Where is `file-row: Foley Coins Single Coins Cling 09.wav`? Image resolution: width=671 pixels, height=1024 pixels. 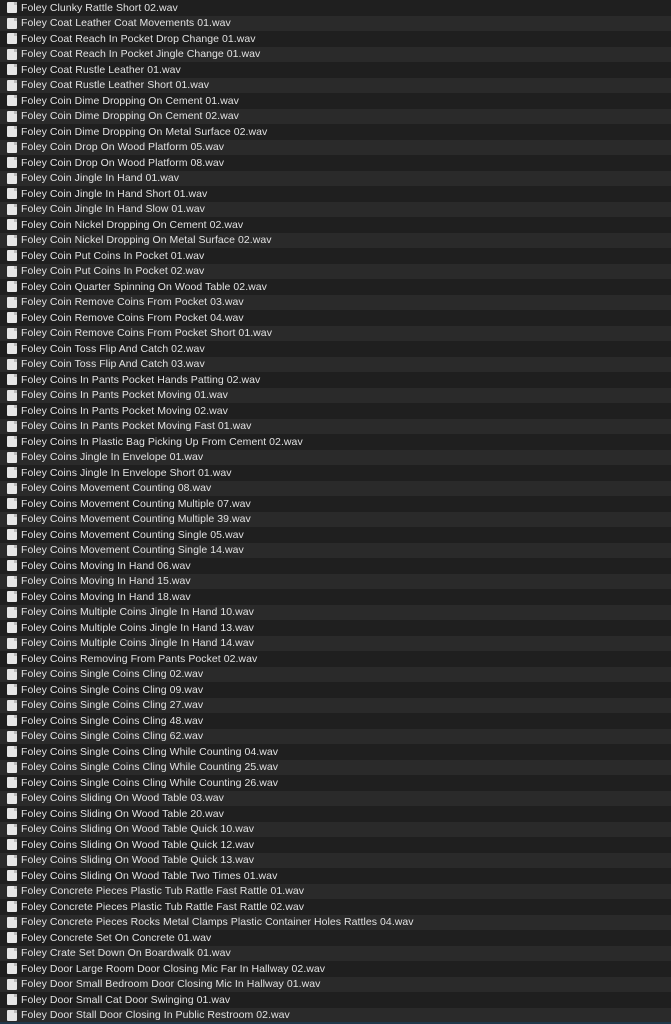
file-row: Foley Coins Single Coins Cling 09.wav is located at coordinates (335, 690).